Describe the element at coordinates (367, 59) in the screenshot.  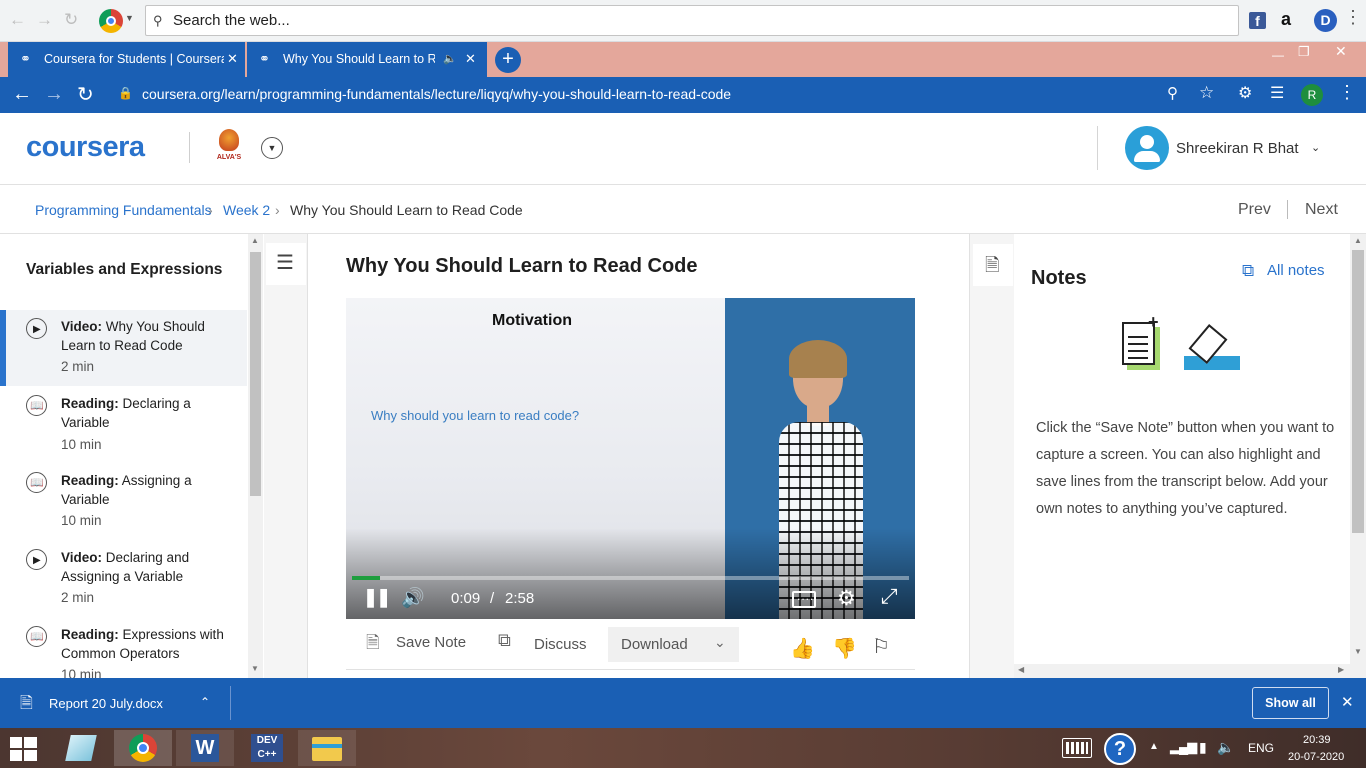
I see `tab-current-lecture: ⚭ Why You Should Learn to Re 🔈 ✕` at that location.